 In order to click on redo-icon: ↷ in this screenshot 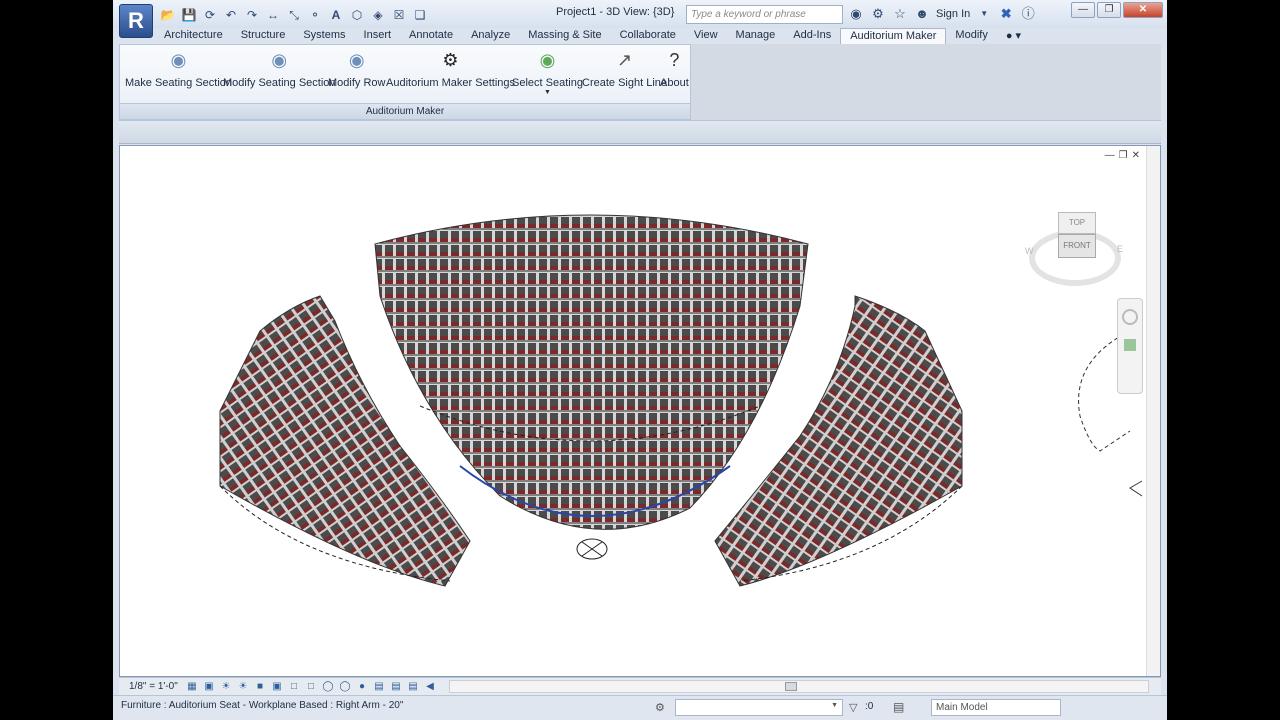, I will do `click(252, 15)`.